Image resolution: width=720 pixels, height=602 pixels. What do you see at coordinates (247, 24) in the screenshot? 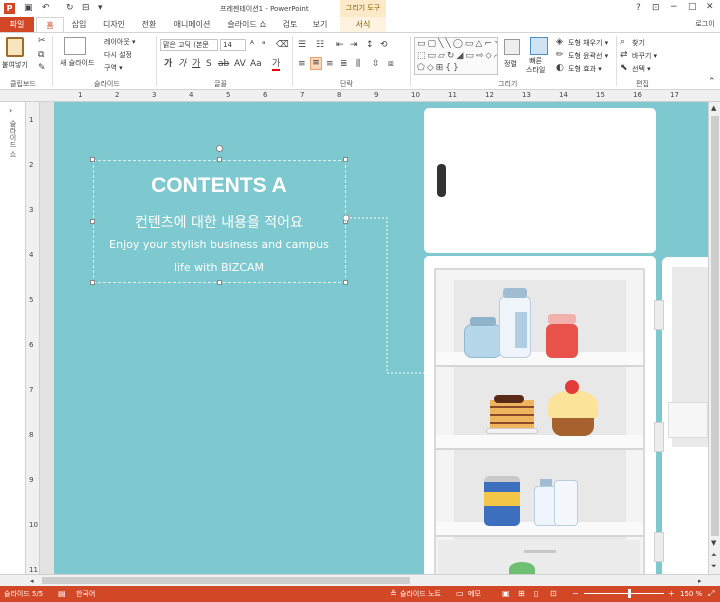
I see `tab-slideshow: 슬라이드 쇼` at bounding box center [247, 24].